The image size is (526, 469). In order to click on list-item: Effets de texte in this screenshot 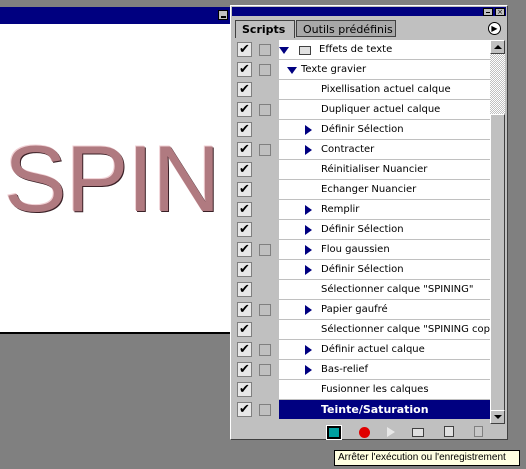, I will do `click(384, 50)`.